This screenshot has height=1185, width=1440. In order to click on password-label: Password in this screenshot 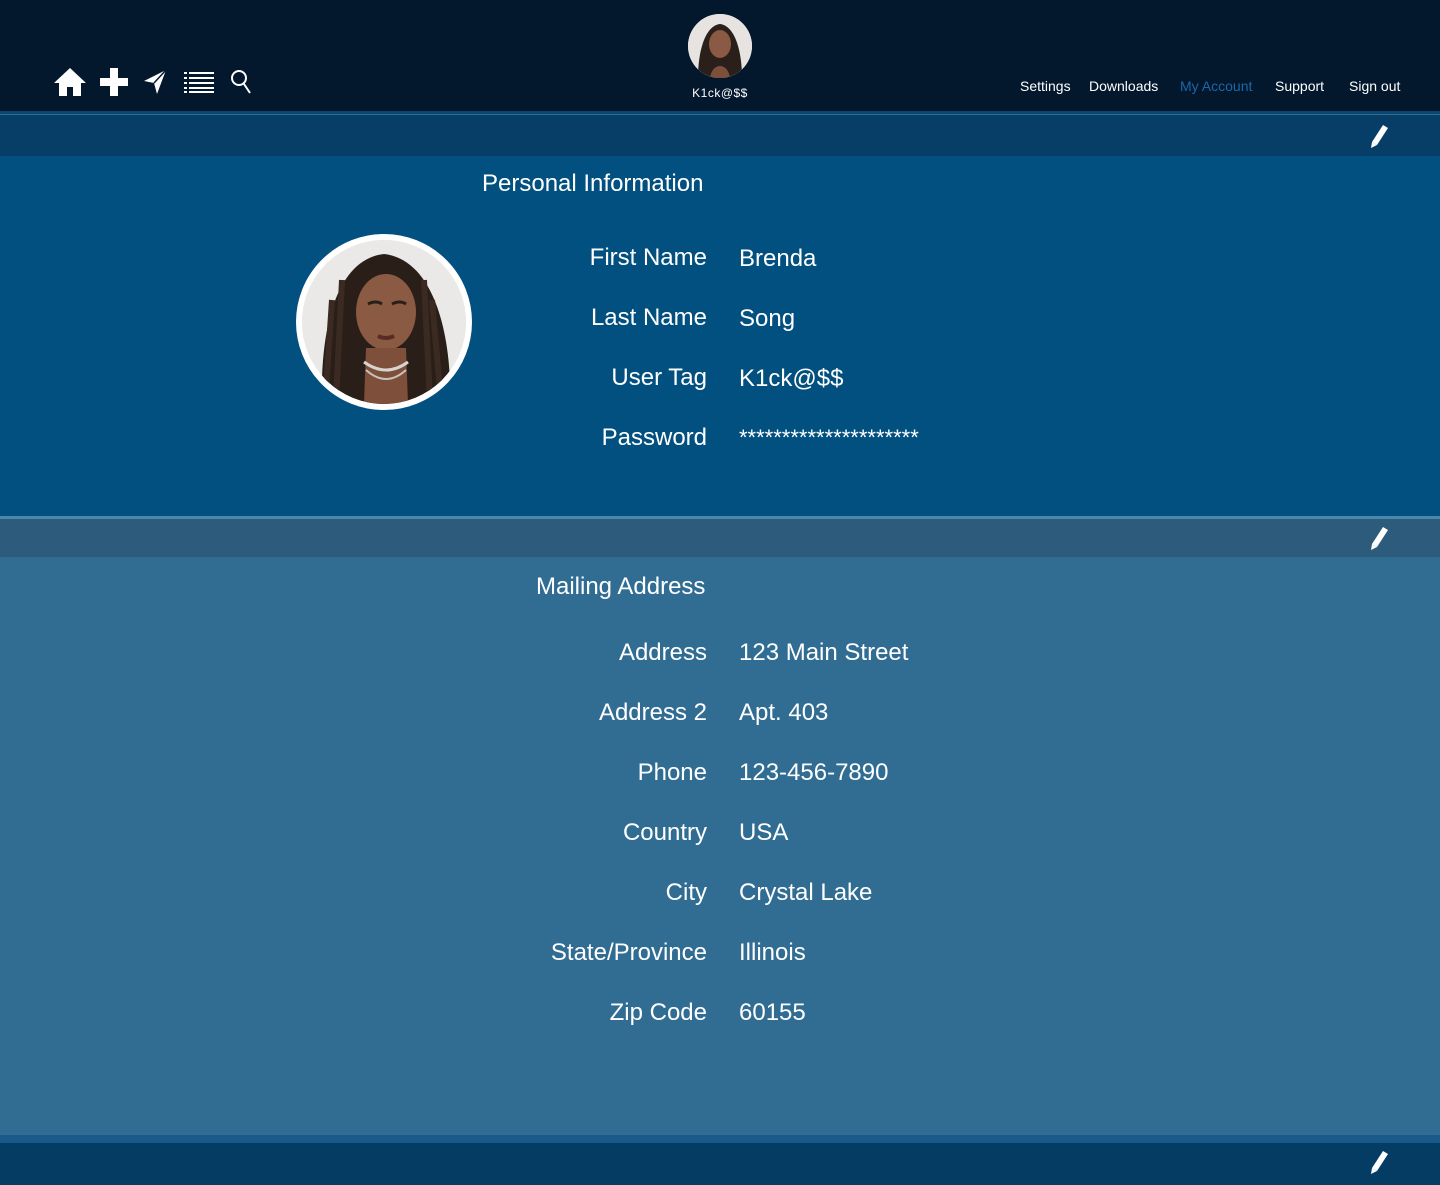, I will do `click(654, 437)`.